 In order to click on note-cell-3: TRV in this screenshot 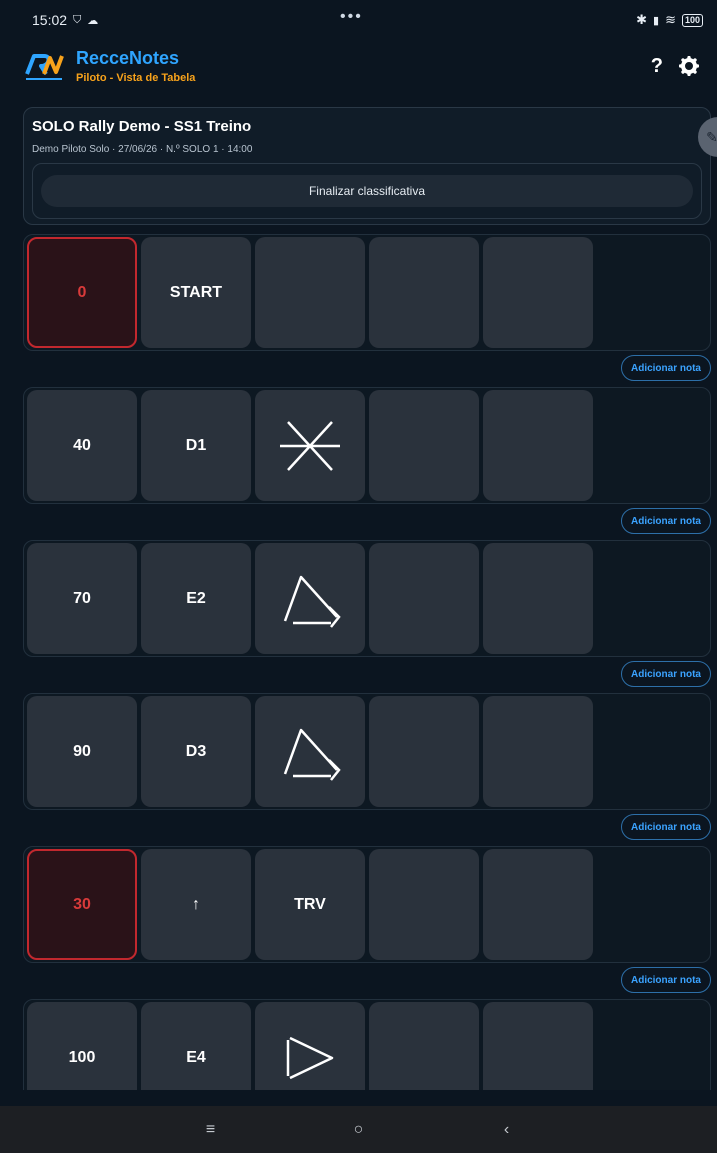, I will do `click(310, 904)`.